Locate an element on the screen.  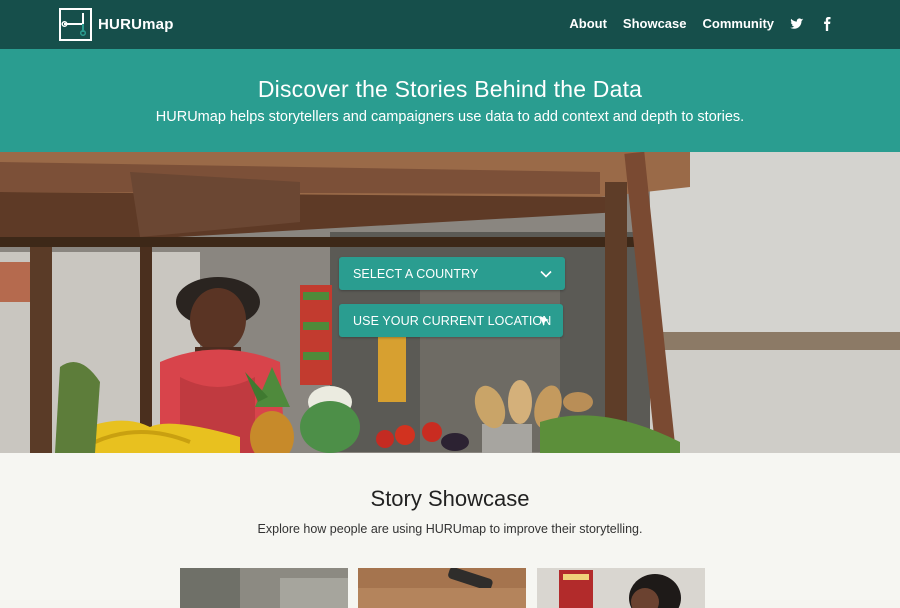
facebook-icon is located at coordinates (827, 23).